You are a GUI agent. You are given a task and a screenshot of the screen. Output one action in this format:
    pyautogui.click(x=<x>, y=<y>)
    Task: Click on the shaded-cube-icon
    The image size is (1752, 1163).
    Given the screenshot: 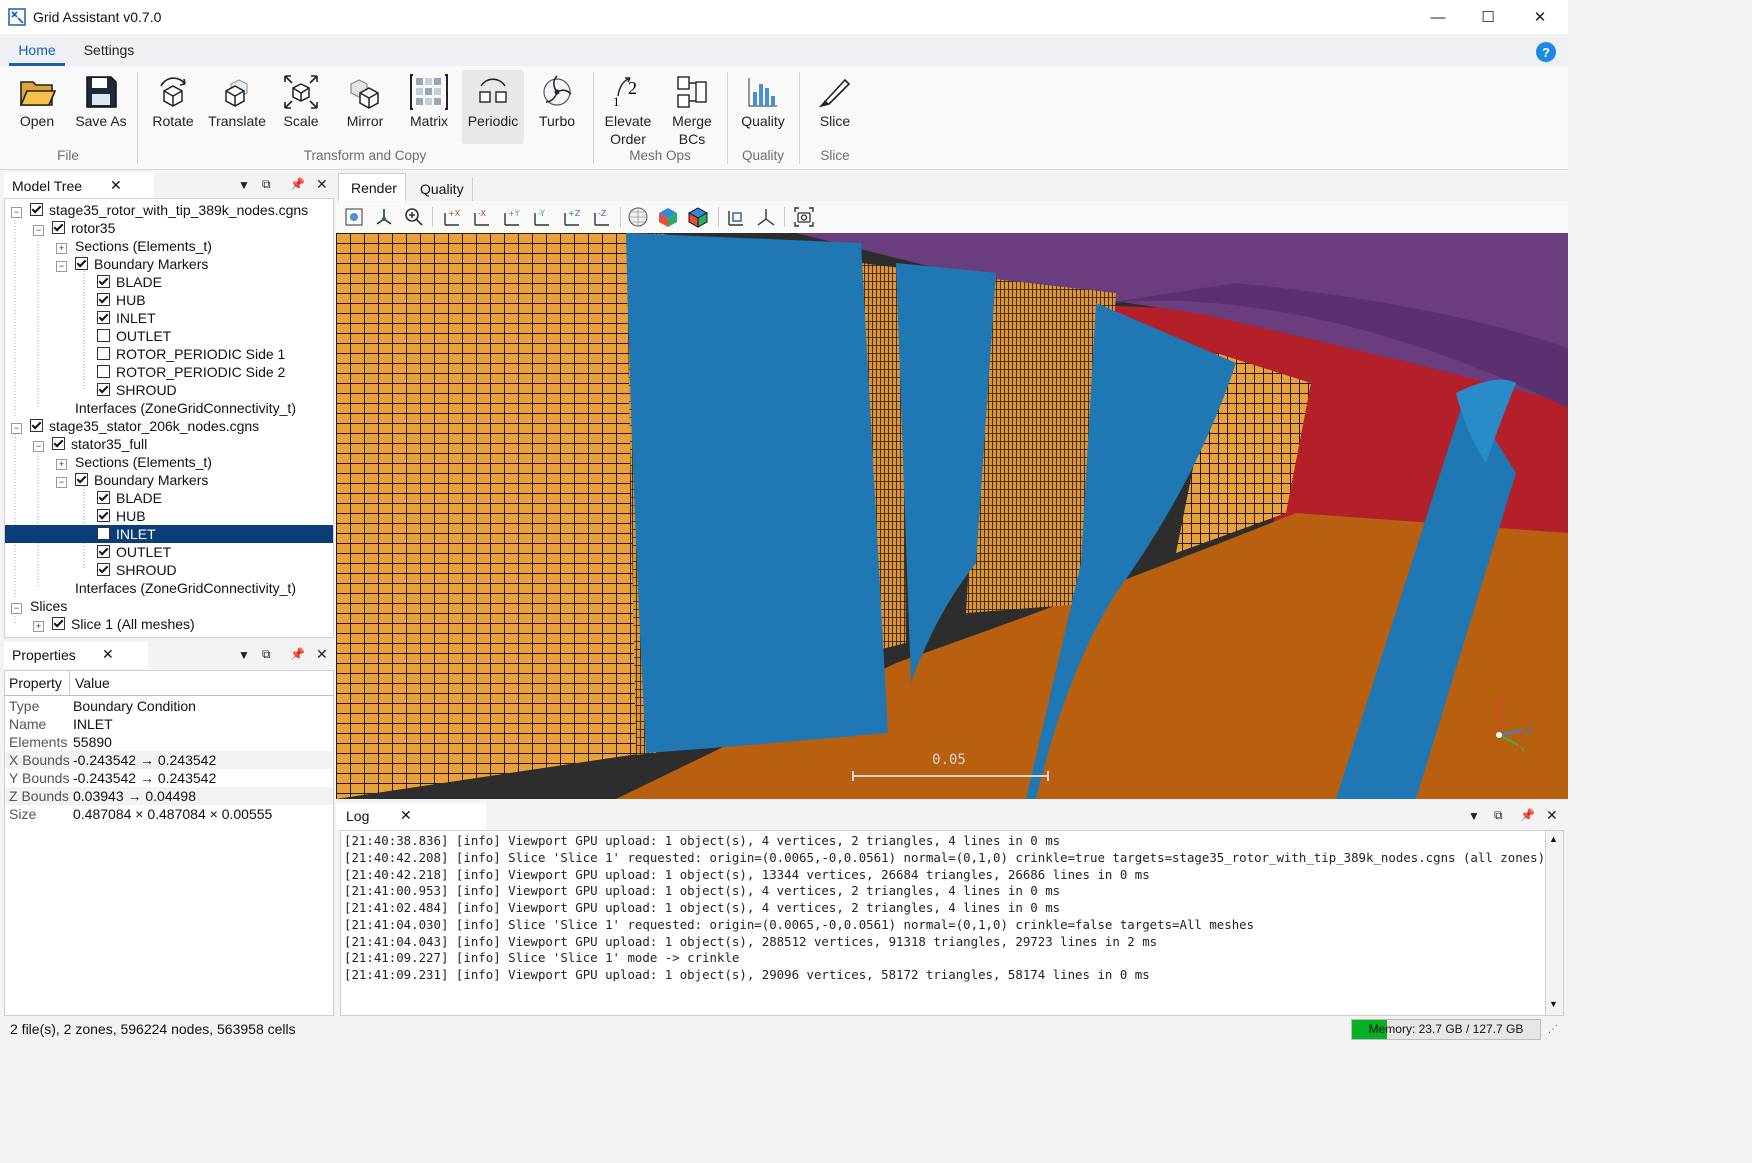 What is the action you would take?
    pyautogui.click(x=668, y=217)
    